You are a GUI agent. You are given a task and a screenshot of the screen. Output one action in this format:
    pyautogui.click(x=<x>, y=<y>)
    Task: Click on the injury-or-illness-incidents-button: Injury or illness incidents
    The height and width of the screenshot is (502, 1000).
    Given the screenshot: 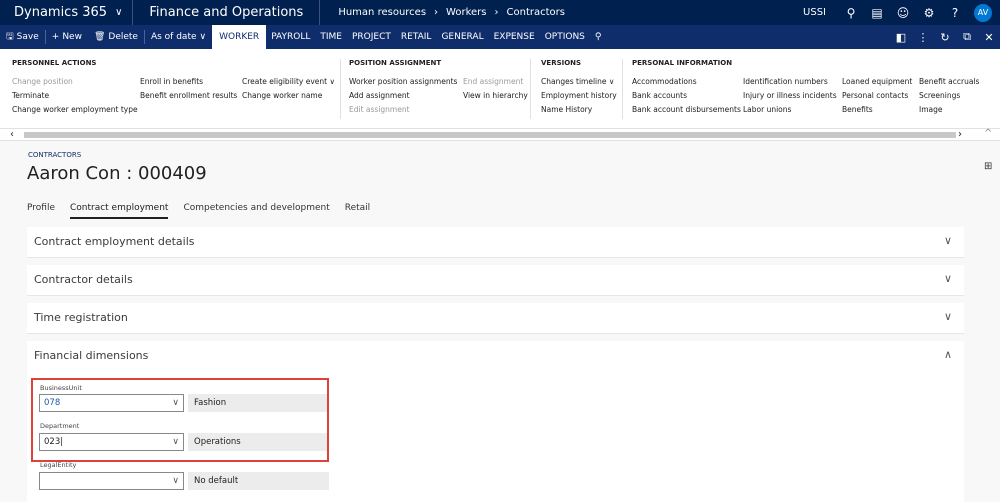 What is the action you would take?
    pyautogui.click(x=790, y=96)
    